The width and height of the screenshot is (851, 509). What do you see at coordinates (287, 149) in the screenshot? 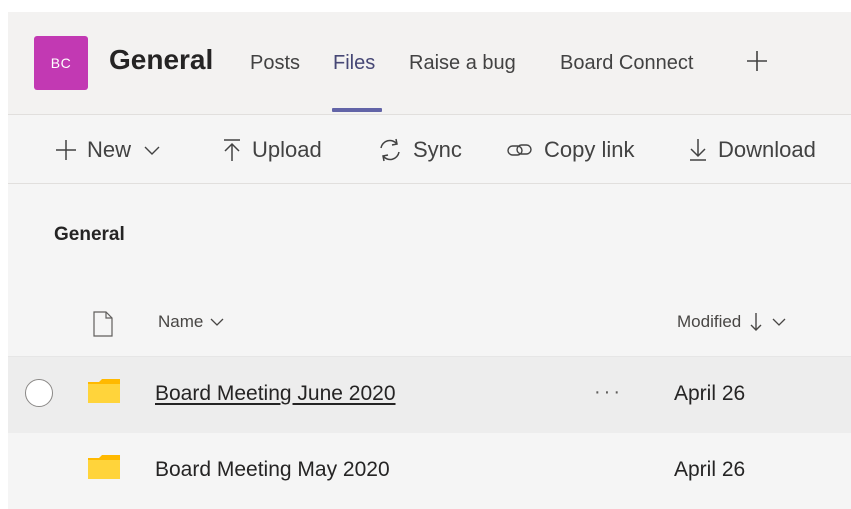
I see `upload-label: Upload` at bounding box center [287, 149].